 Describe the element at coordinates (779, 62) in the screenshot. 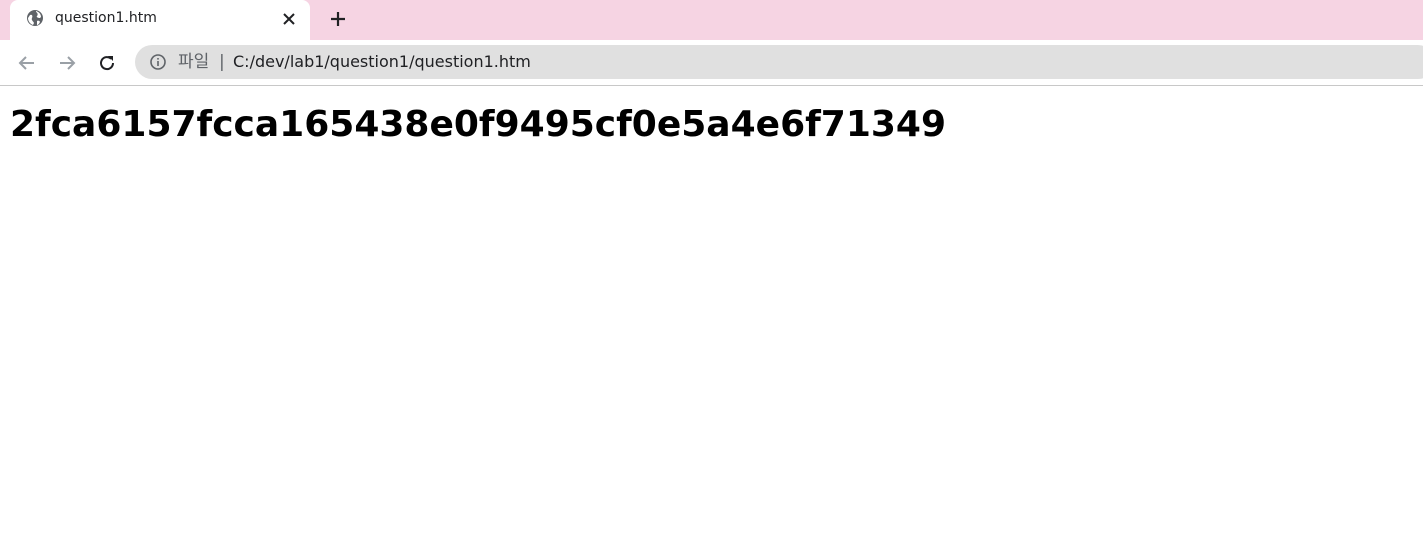

I see `address-bar: 파일 | C:/dev/lab1/question1/question1.htm` at that location.